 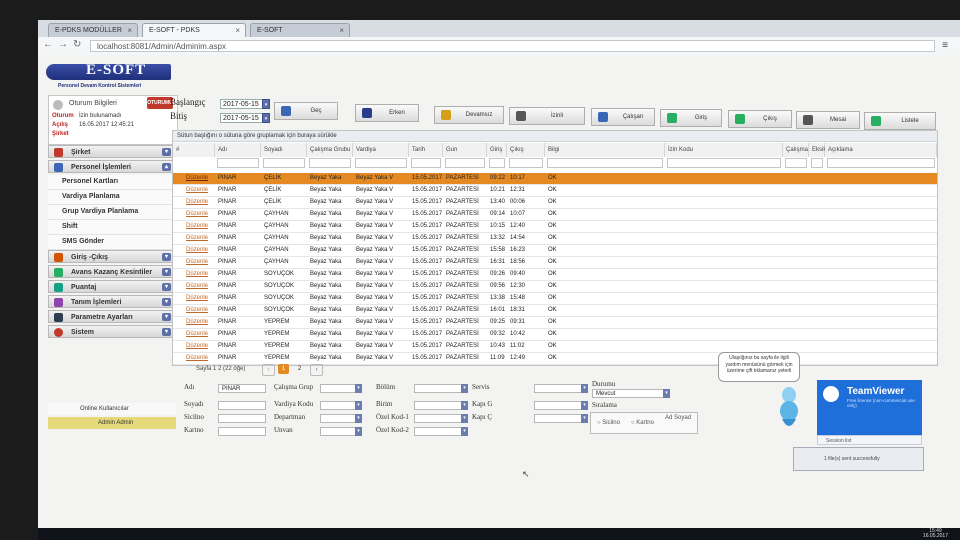 I want to click on filter-giris, so click(x=497, y=163).